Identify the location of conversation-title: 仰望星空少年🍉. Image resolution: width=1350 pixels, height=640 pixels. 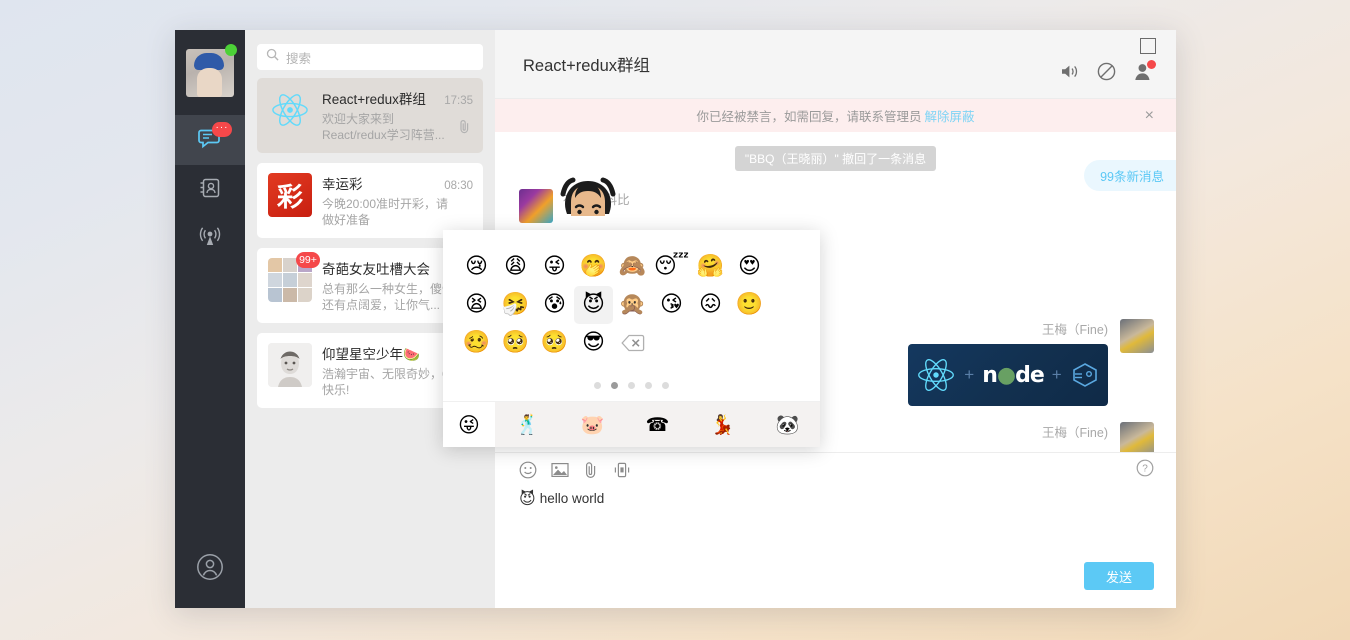
(371, 354).